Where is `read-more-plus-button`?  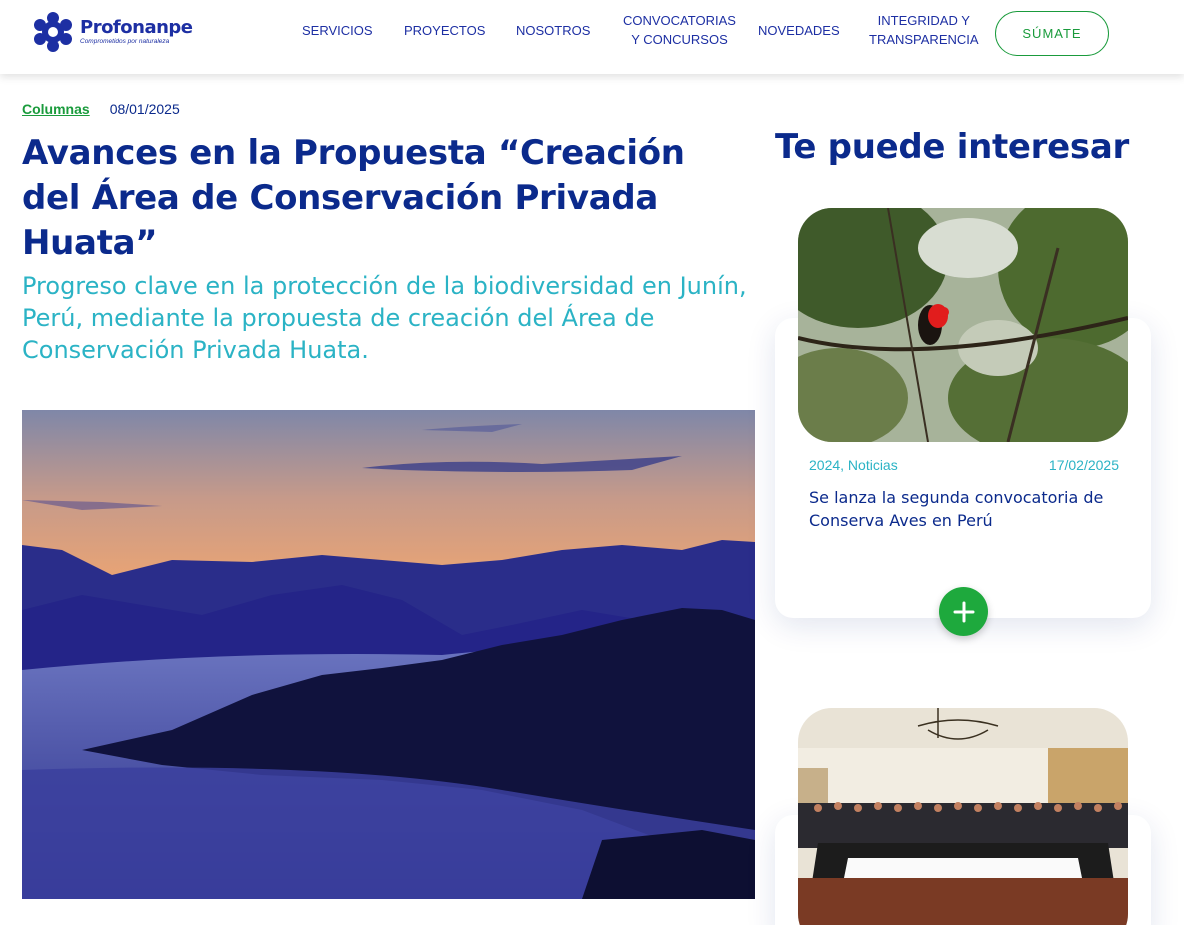 read-more-plus-button is located at coordinates (963, 611).